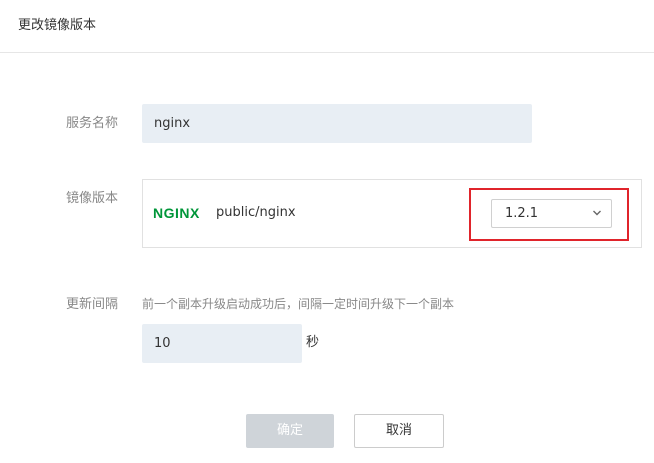  I want to click on update-interval-value: 10, so click(162, 343).